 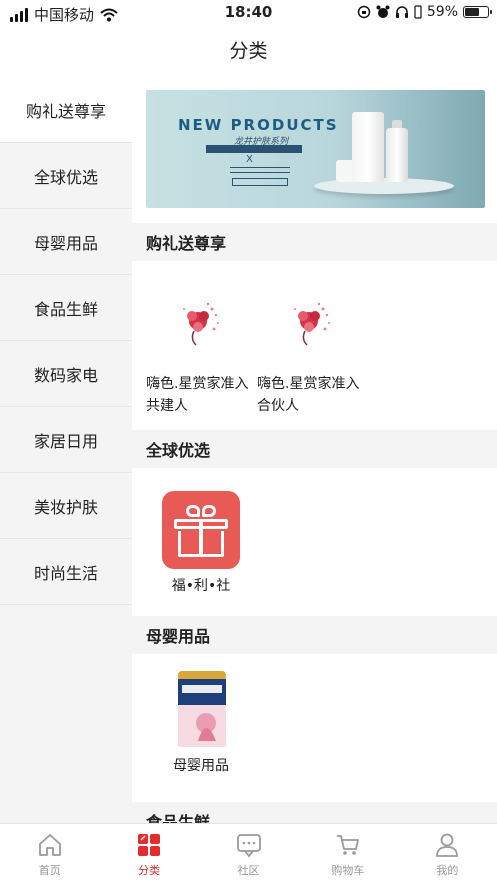 I want to click on tab-profile: 我的, so click(x=447, y=853).